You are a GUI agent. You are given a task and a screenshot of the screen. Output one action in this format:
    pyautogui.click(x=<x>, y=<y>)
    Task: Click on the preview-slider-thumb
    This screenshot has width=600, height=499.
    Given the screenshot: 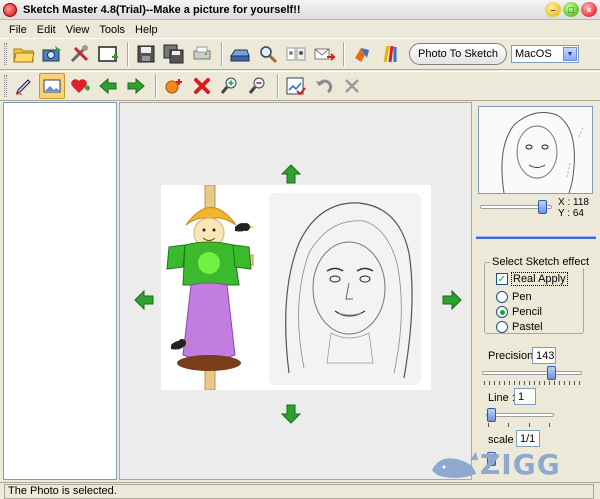 What is the action you would take?
    pyautogui.click(x=542, y=207)
    